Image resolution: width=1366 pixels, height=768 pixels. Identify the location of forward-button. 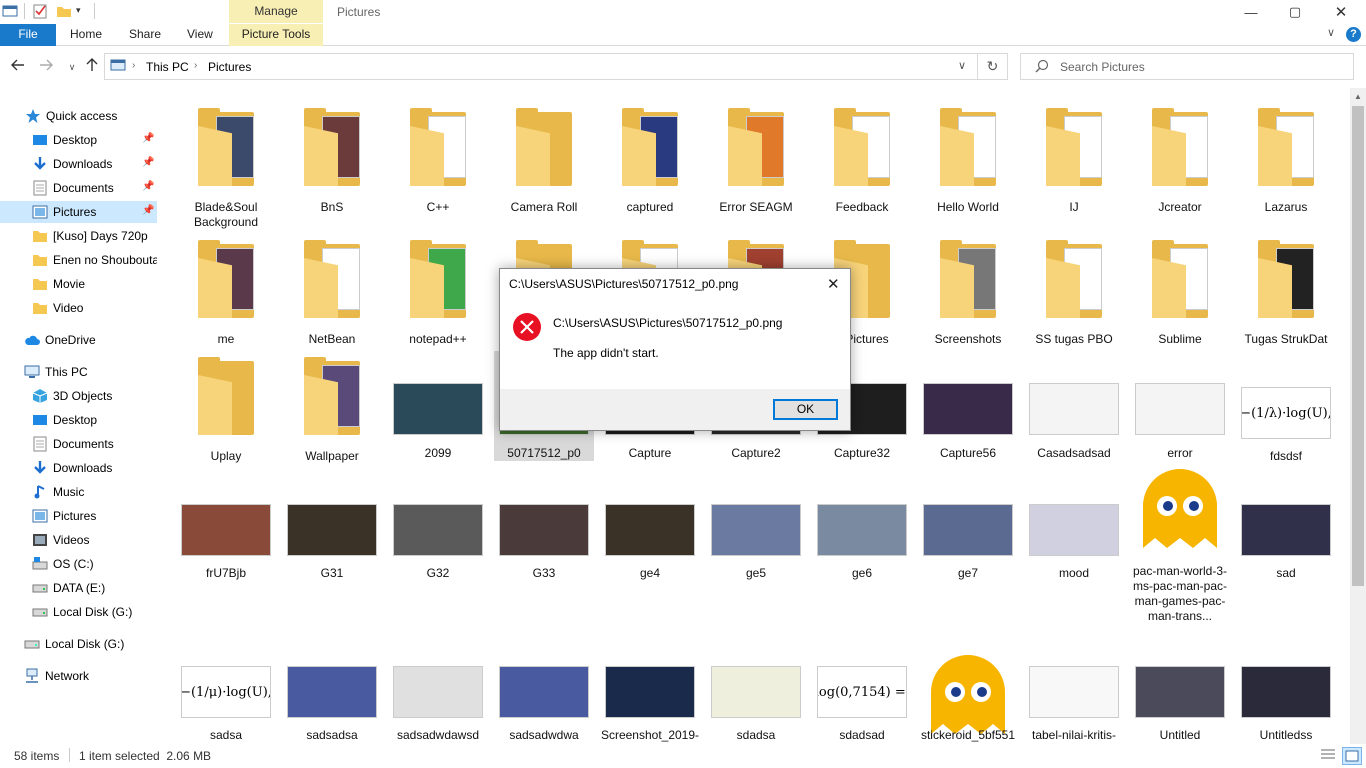
(46, 67).